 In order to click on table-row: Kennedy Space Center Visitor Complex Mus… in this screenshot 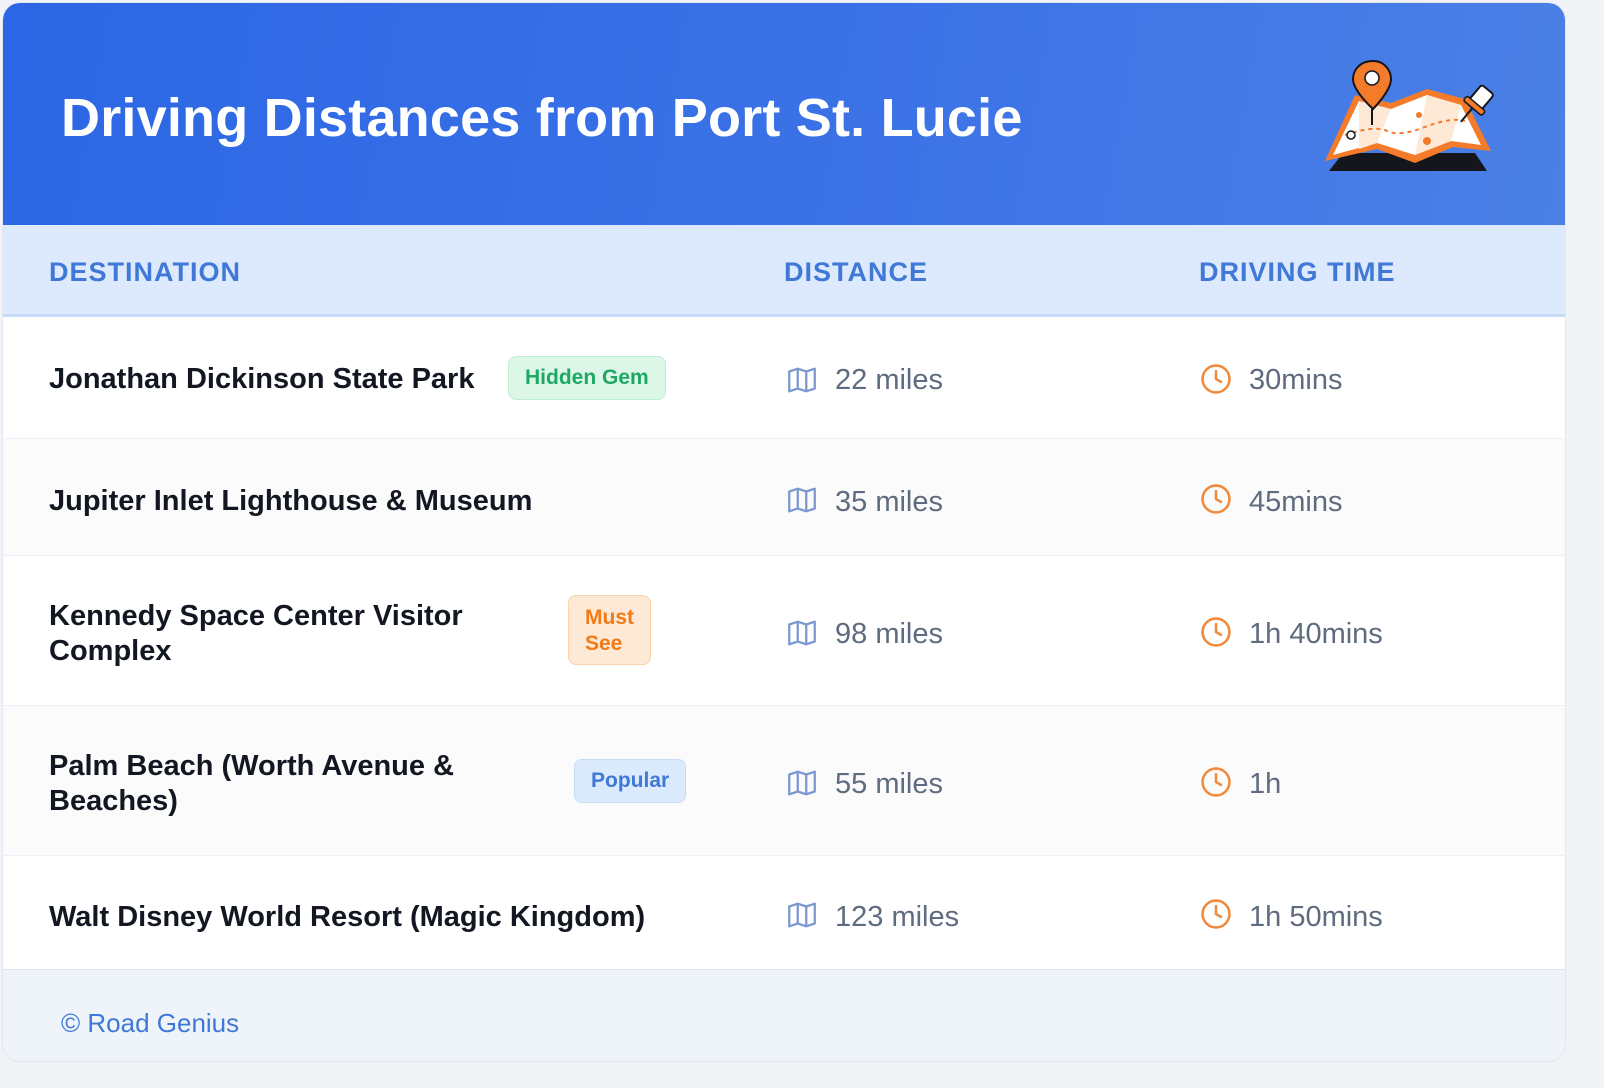, I will do `click(784, 631)`.